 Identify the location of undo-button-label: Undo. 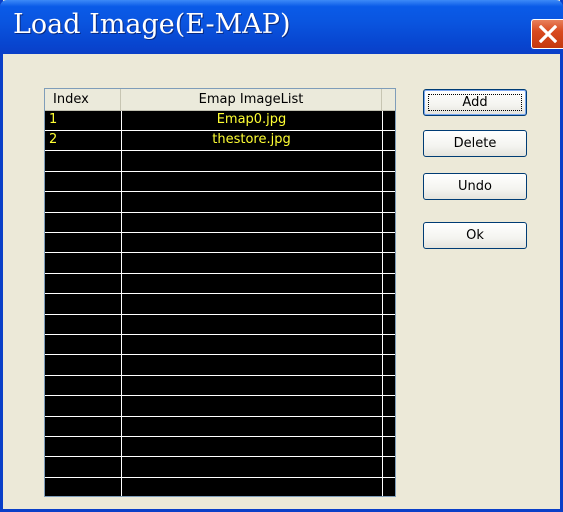
(475, 186).